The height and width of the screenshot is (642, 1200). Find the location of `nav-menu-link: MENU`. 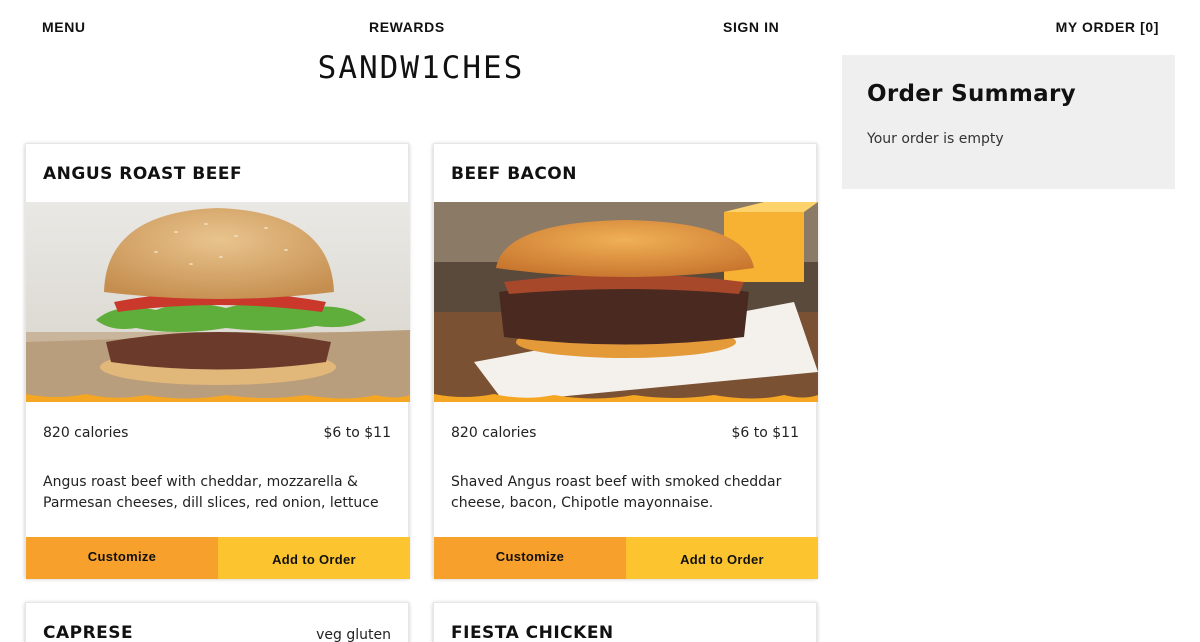

nav-menu-link: MENU is located at coordinates (64, 27).